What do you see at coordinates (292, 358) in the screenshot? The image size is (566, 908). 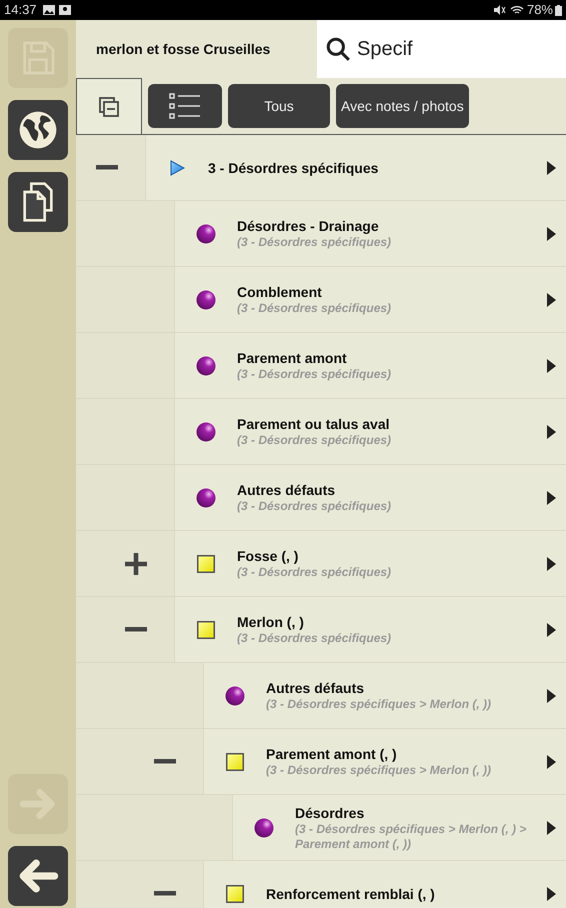 I see `item-title: Parement amont` at bounding box center [292, 358].